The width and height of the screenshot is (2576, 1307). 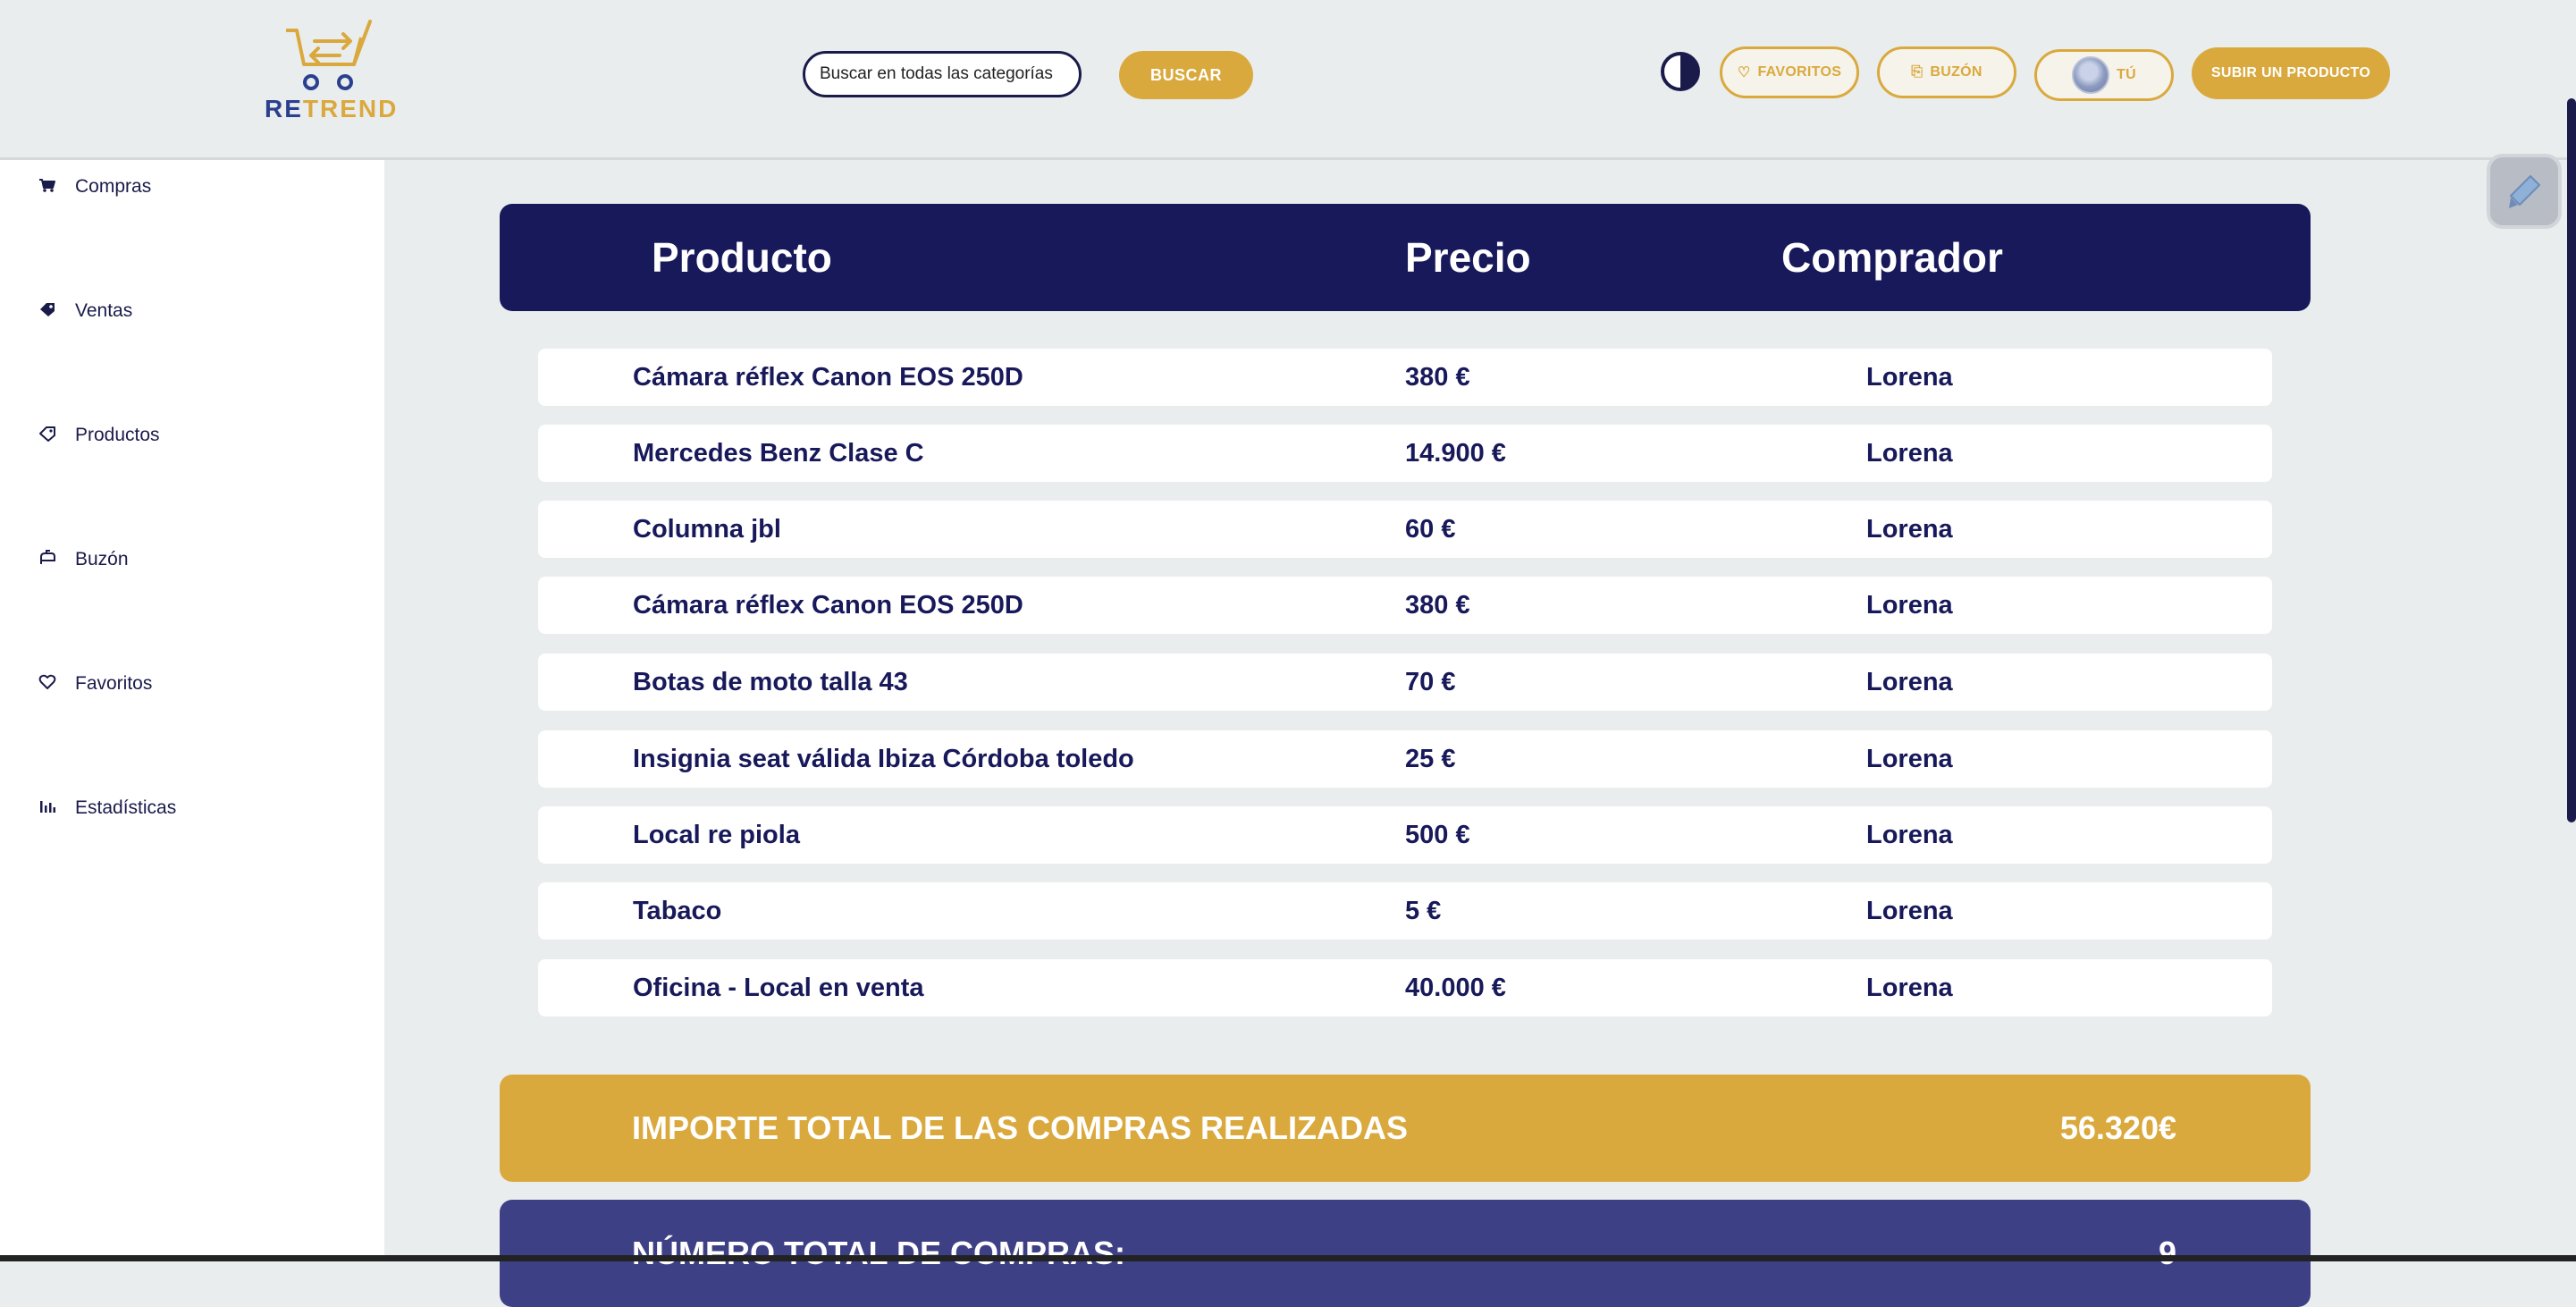 I want to click on sidebar-item-label: Compras, so click(x=114, y=186).